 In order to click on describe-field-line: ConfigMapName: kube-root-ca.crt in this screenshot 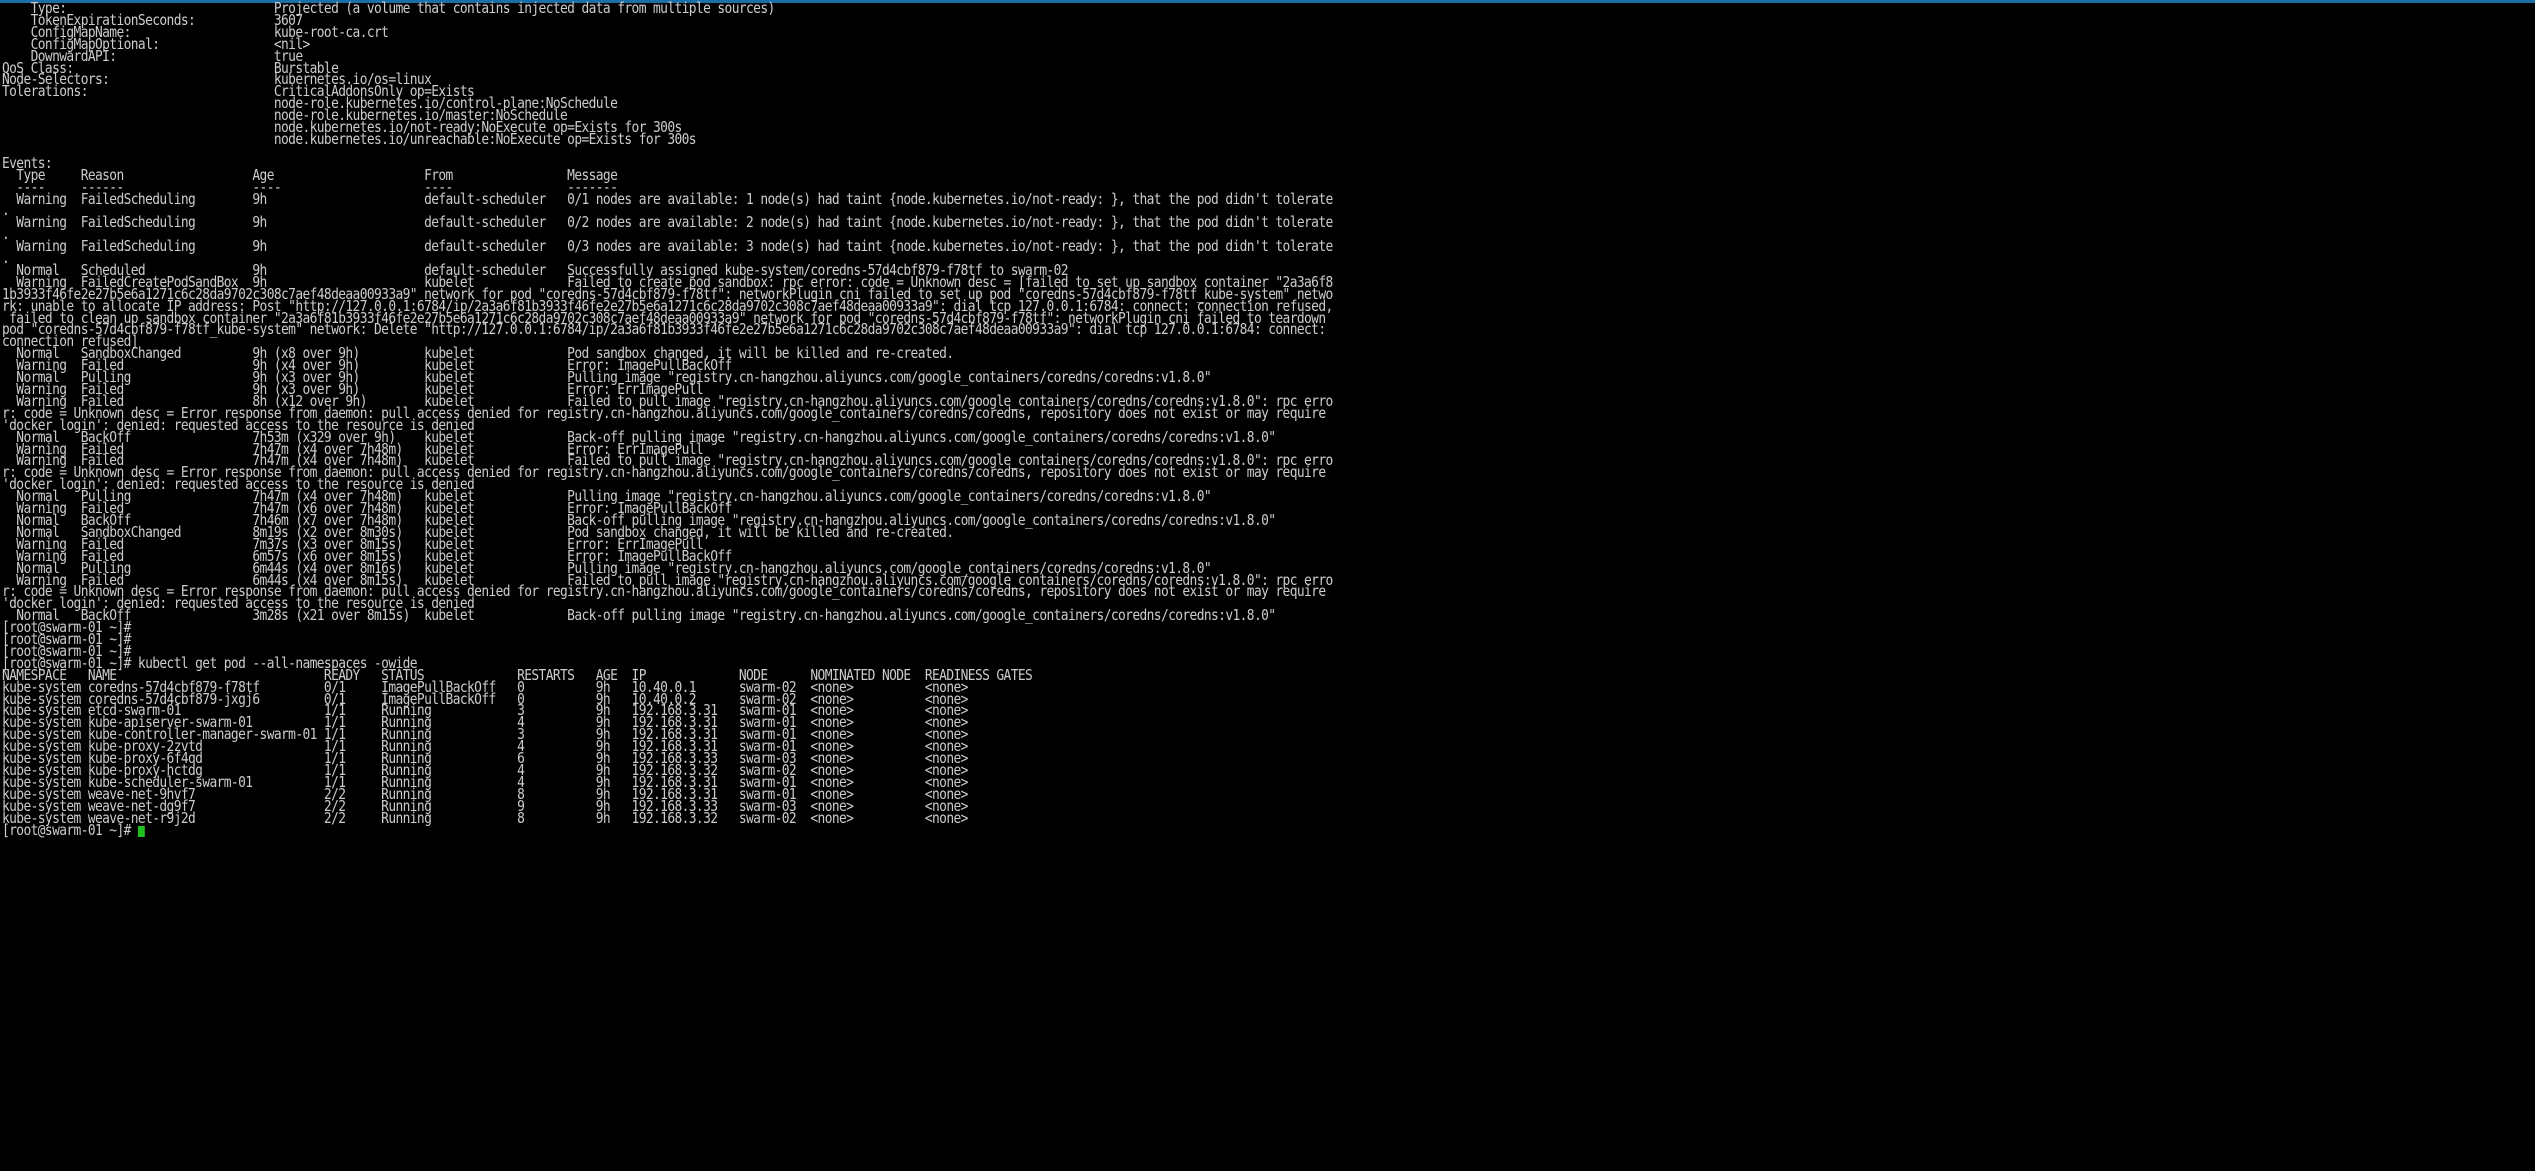, I will do `click(195, 31)`.